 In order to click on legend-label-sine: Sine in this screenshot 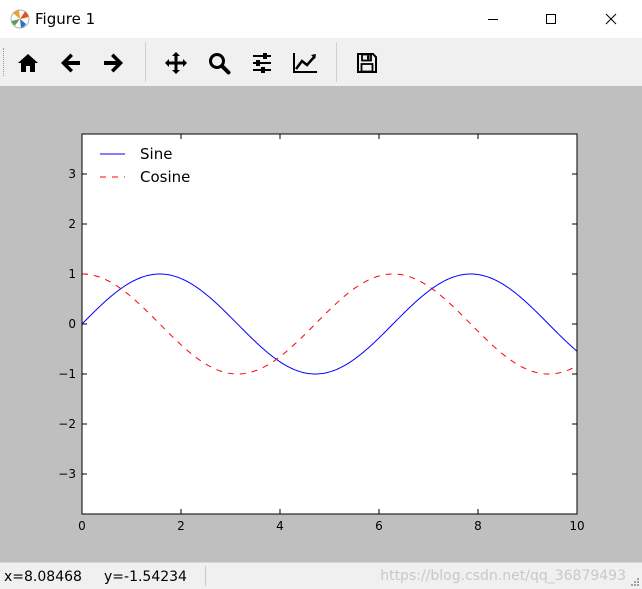, I will do `click(156, 154)`.